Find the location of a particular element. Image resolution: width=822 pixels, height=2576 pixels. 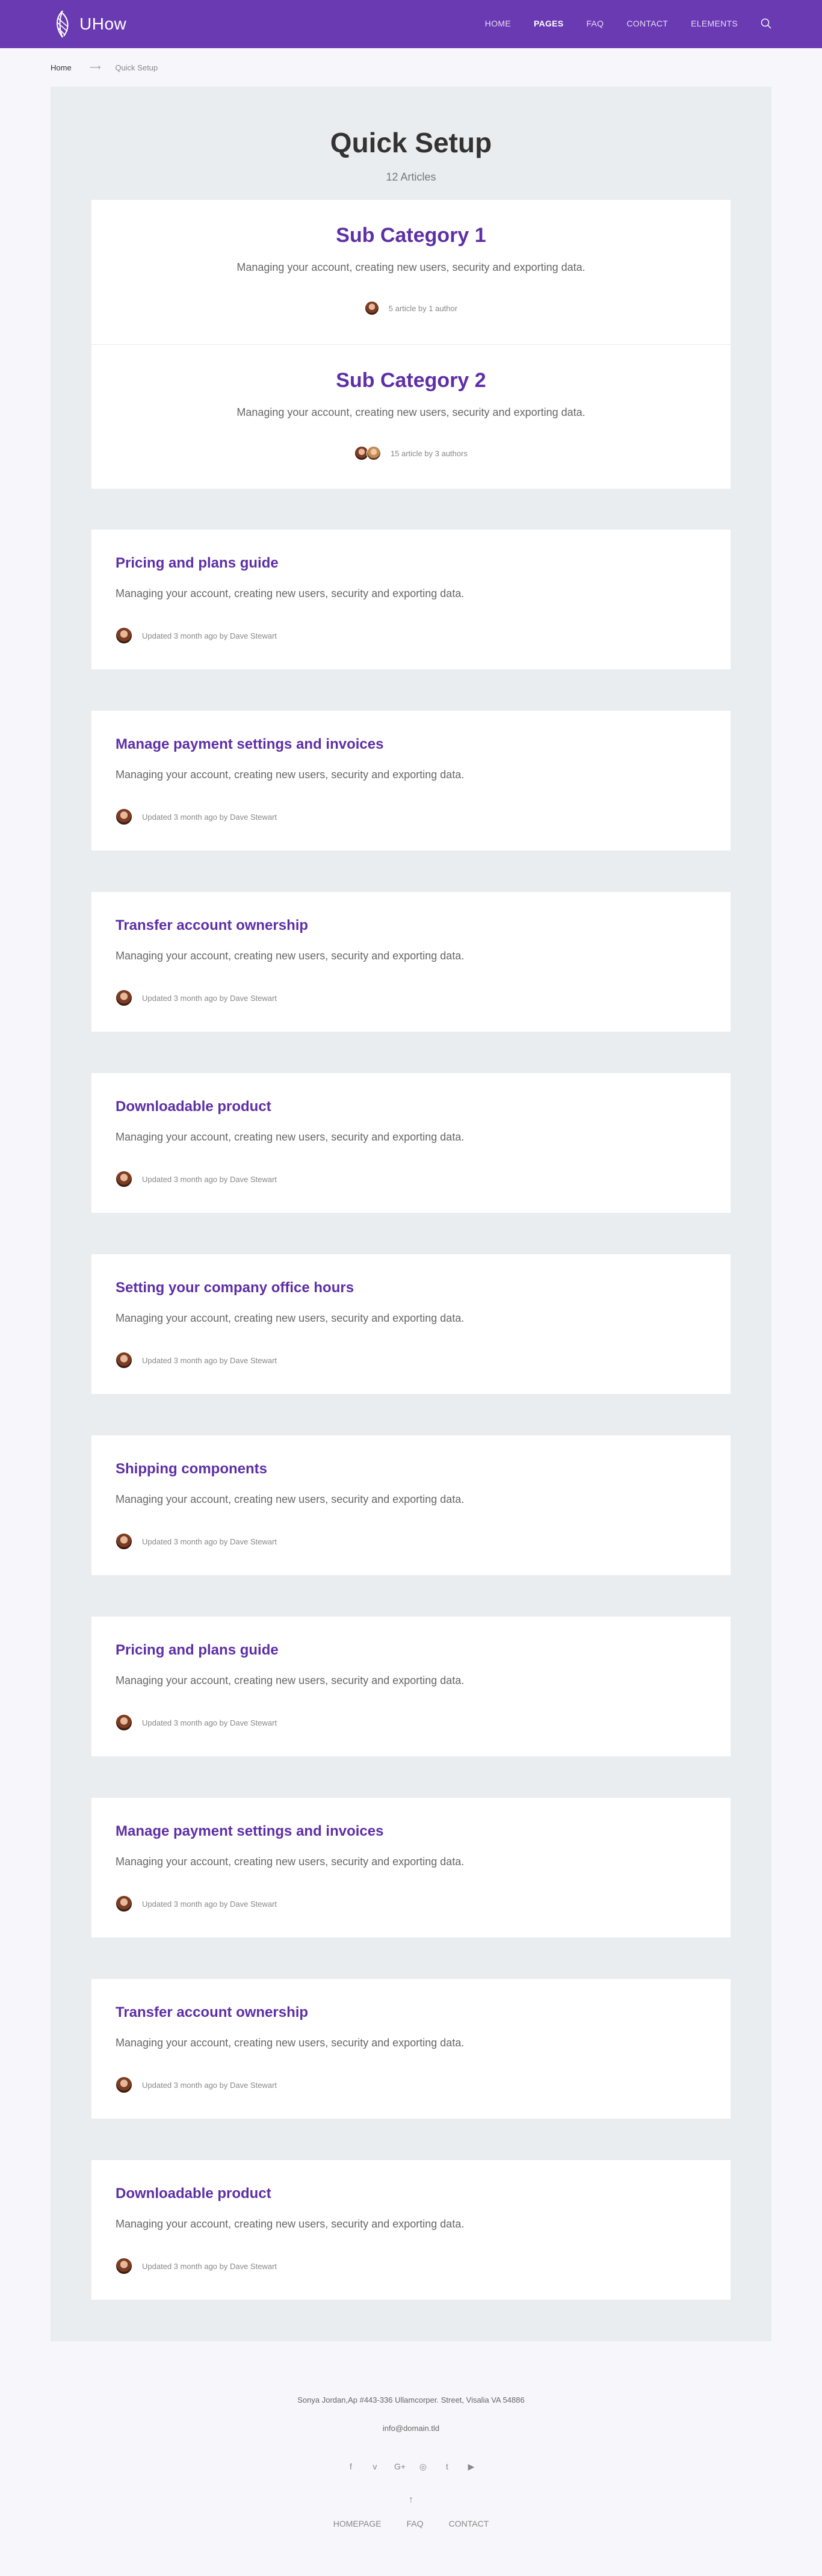

footer-nav-homepage: HOMEPAGE is located at coordinates (357, 2523).